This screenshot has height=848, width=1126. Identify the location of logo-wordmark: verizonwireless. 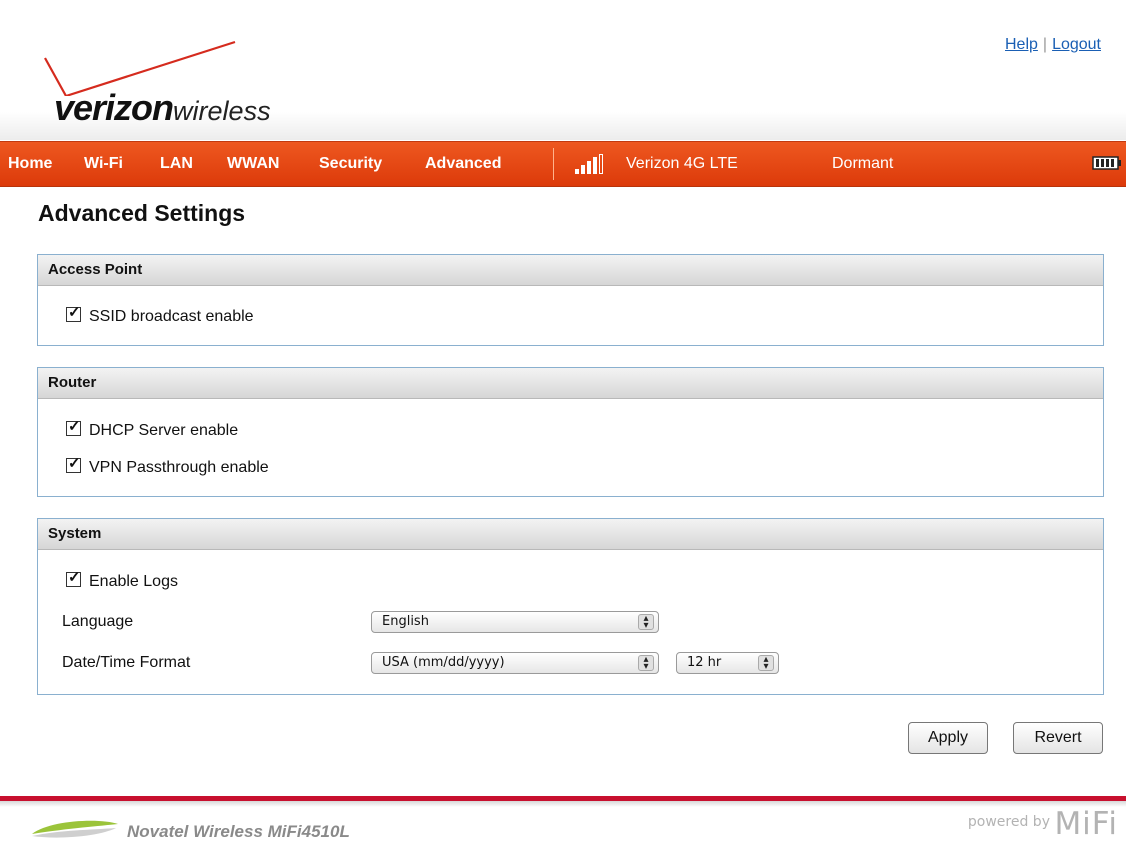
(162, 109).